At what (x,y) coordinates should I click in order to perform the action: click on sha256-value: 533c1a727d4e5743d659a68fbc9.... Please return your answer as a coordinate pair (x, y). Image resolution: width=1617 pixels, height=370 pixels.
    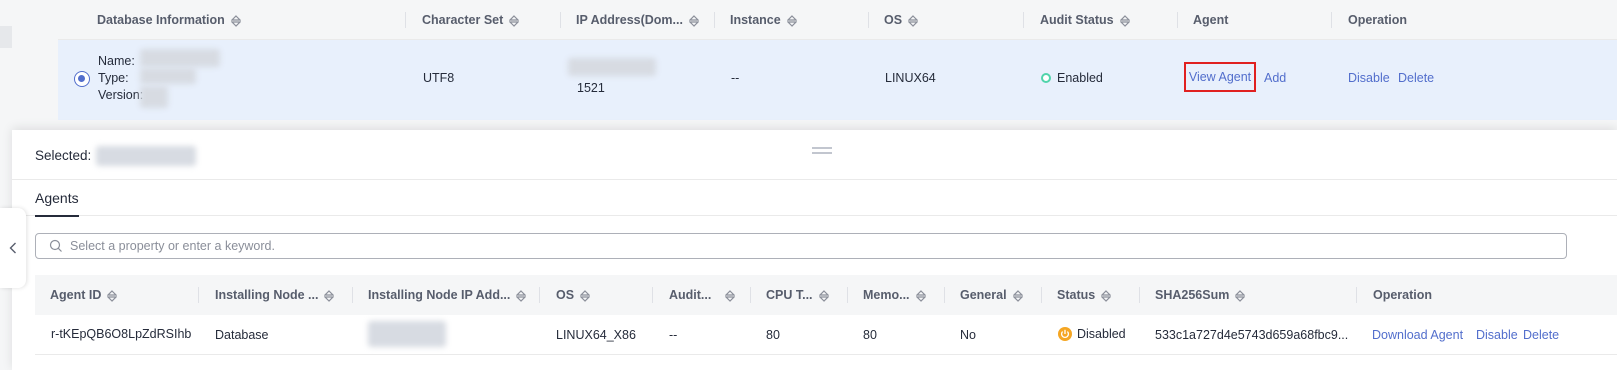
    Looking at the image, I should click on (1252, 335).